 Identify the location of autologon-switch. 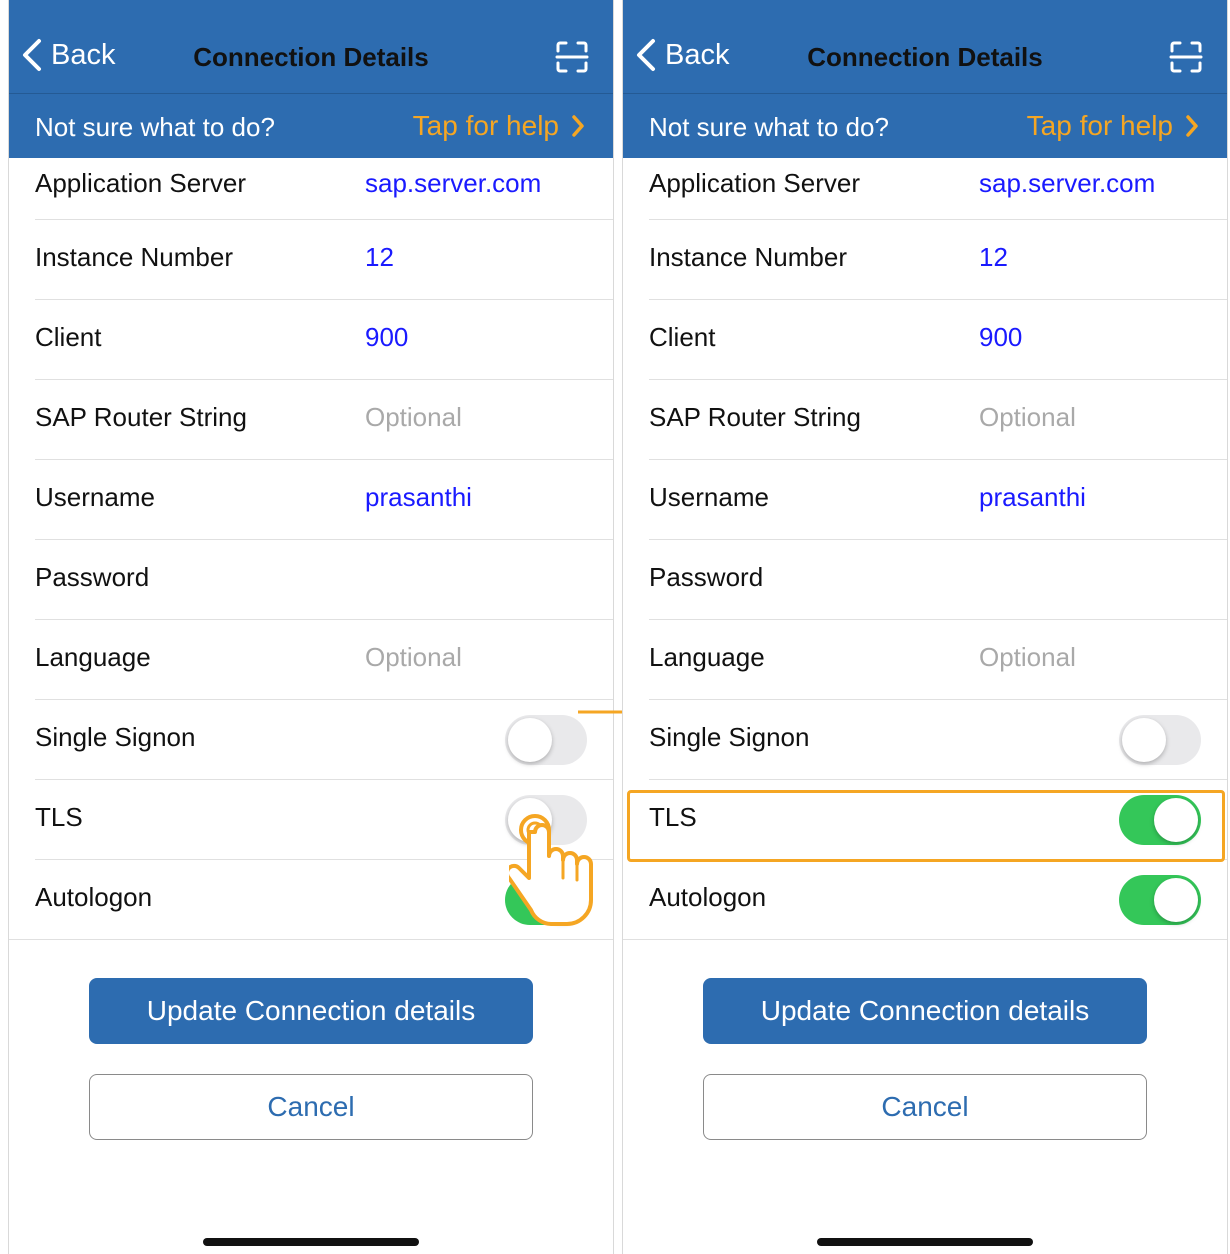
(1160, 900).